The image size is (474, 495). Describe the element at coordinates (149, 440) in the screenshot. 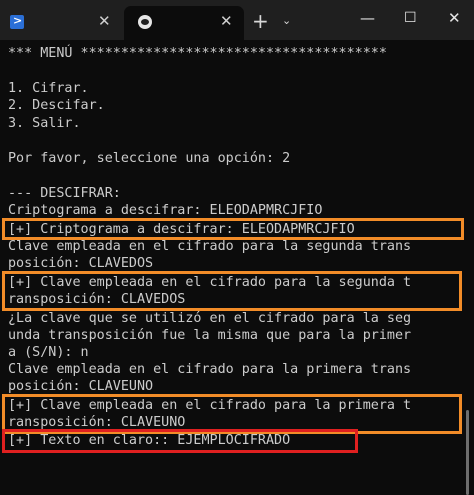

I see `output-plaintext-line: [+] Texto en claro:: EJEMPLOCIFRADO` at that location.